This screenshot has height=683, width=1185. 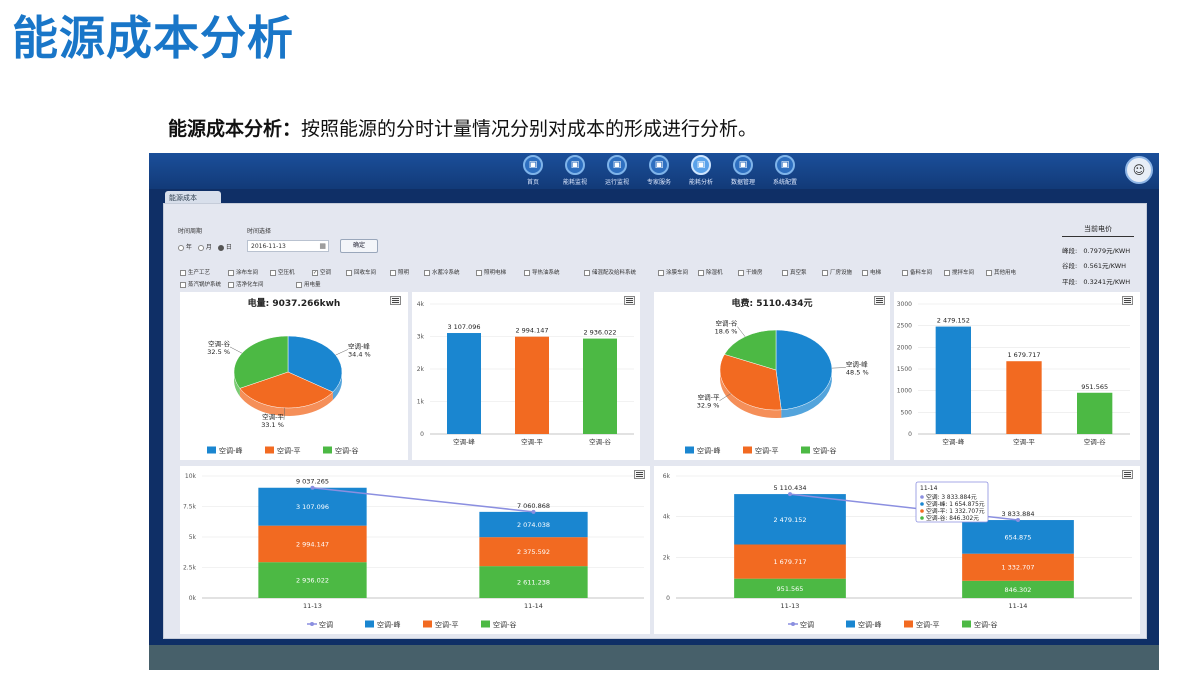 I want to click on checkbox-item: 水蓄冷系统, so click(x=442, y=272).